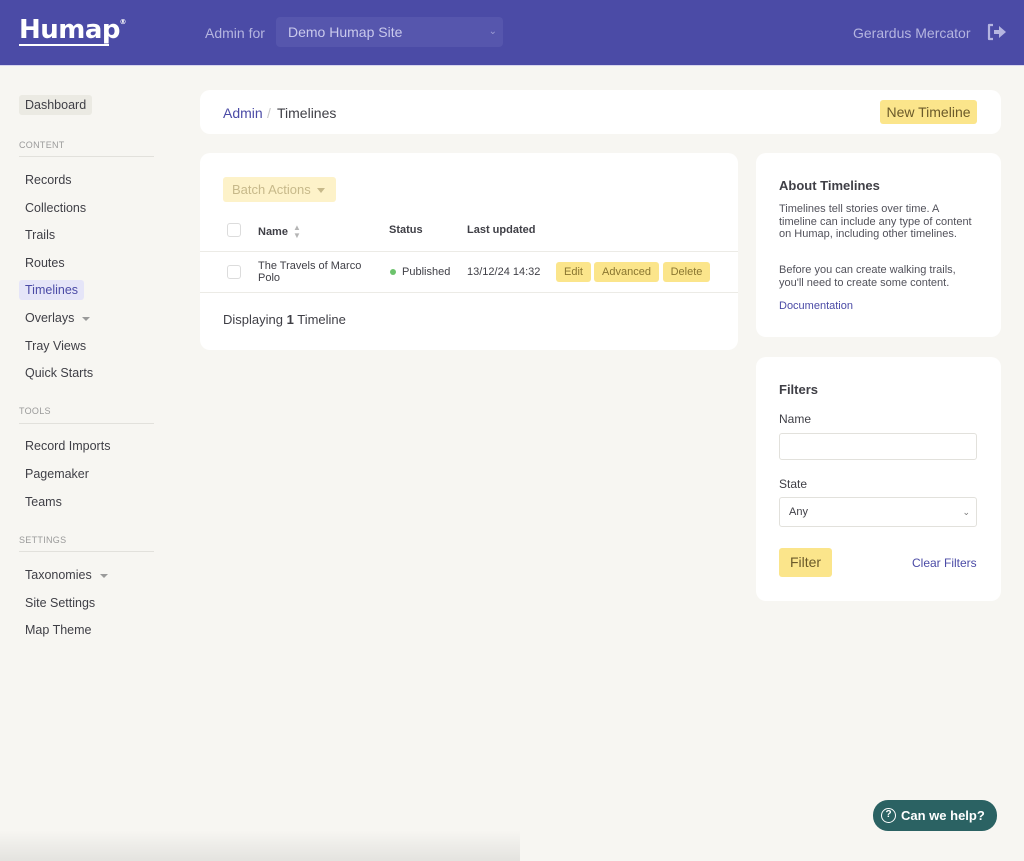  What do you see at coordinates (67, 446) in the screenshot?
I see `sidebar-item-record-imports: Record Imports` at bounding box center [67, 446].